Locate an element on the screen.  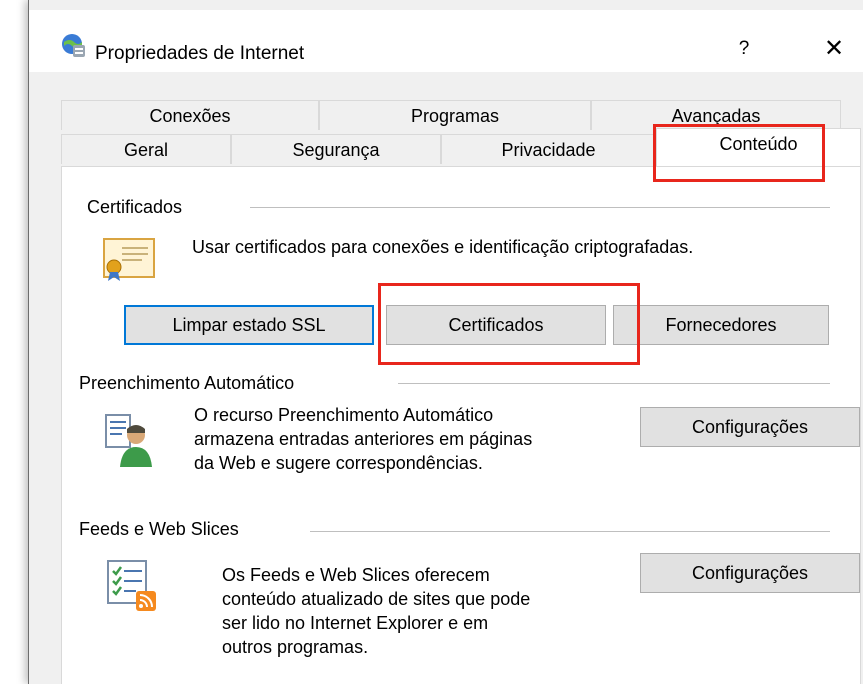
tab-geral: Geral is located at coordinates (146, 149).